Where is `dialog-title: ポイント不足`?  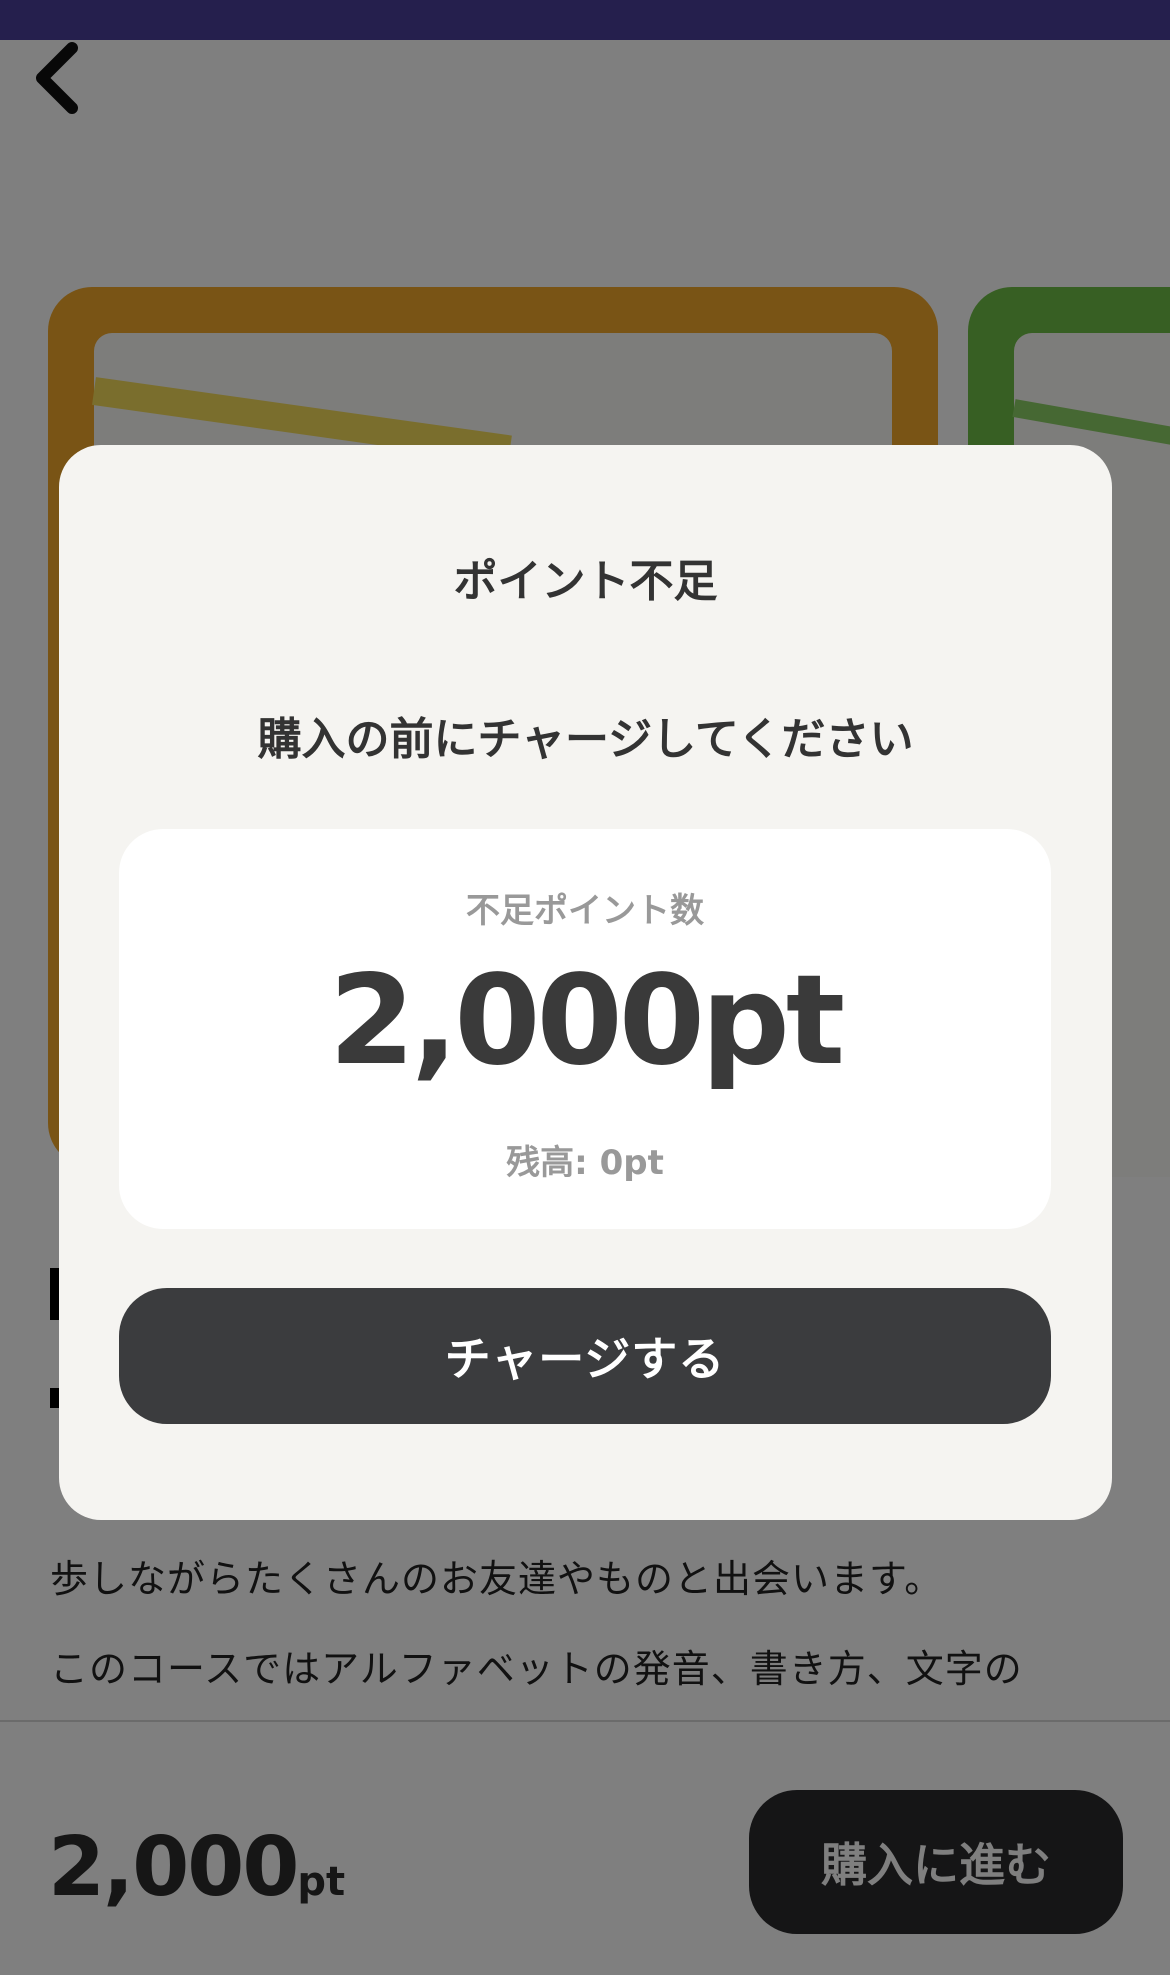 dialog-title: ポイント不足 is located at coordinates (585, 581).